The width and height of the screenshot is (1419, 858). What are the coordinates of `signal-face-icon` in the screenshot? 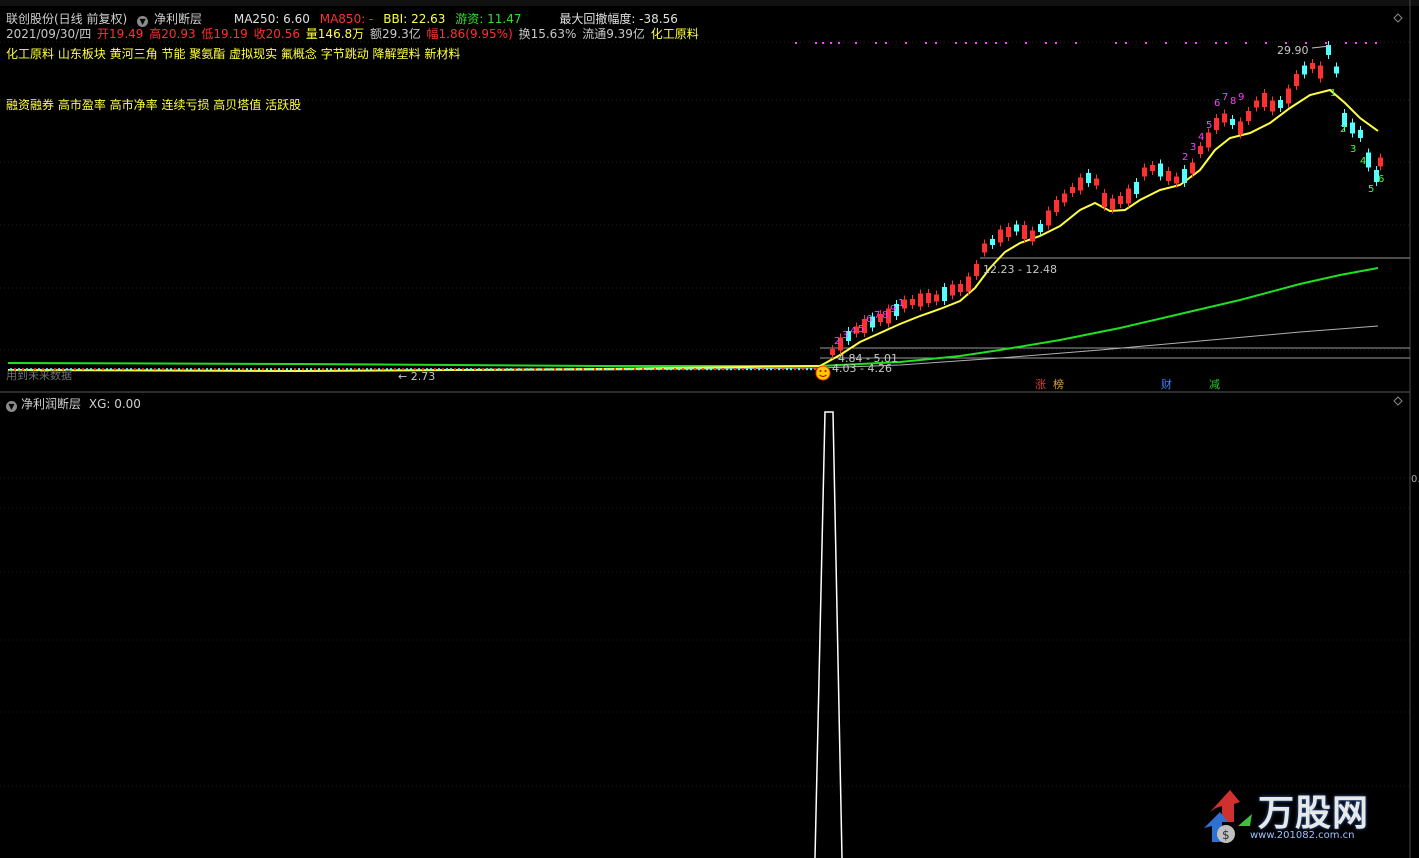 It's located at (823, 373).